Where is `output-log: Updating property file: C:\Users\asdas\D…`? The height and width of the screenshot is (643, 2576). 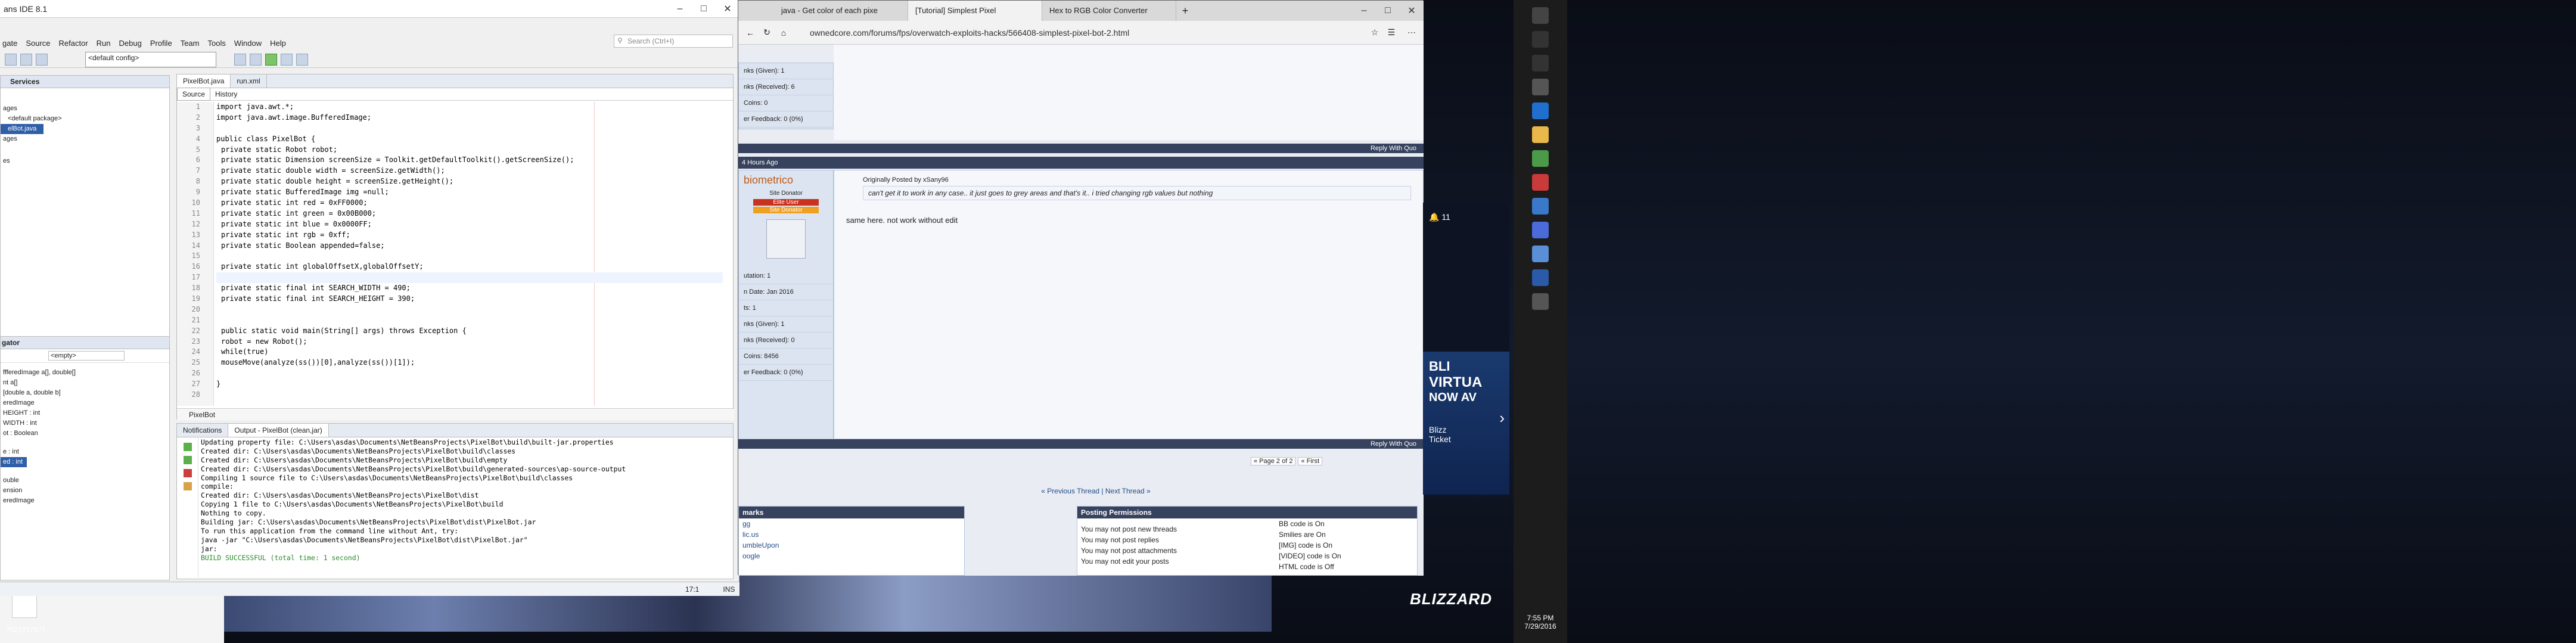
output-log: Updating property file: C:\Users\asdas\D… is located at coordinates (466, 508).